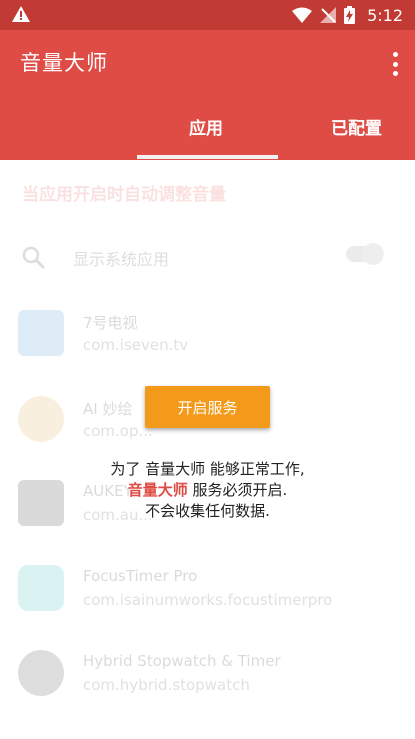 Image resolution: width=415 pixels, height=739 pixels. What do you see at coordinates (365, 254) in the screenshot?
I see `show-system-apps-toggle` at bounding box center [365, 254].